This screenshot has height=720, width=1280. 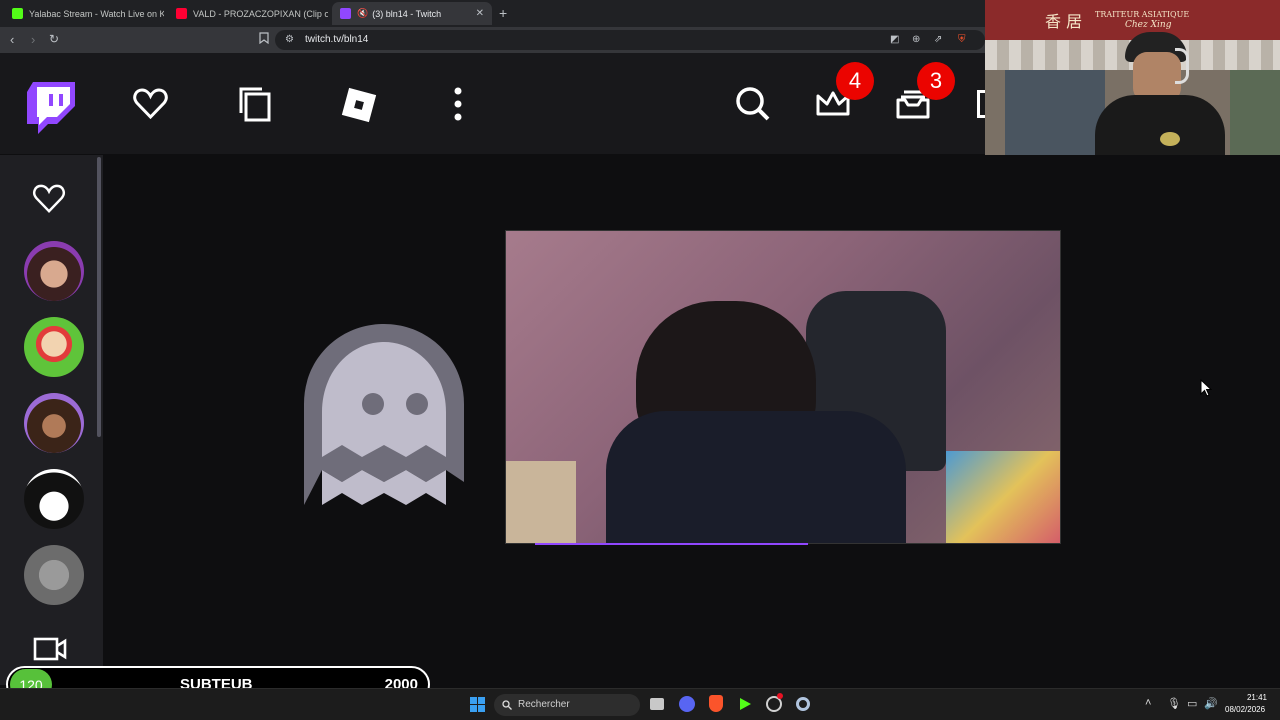 What do you see at coordinates (894, 39) in the screenshot?
I see `cast-off-icon: ◩` at bounding box center [894, 39].